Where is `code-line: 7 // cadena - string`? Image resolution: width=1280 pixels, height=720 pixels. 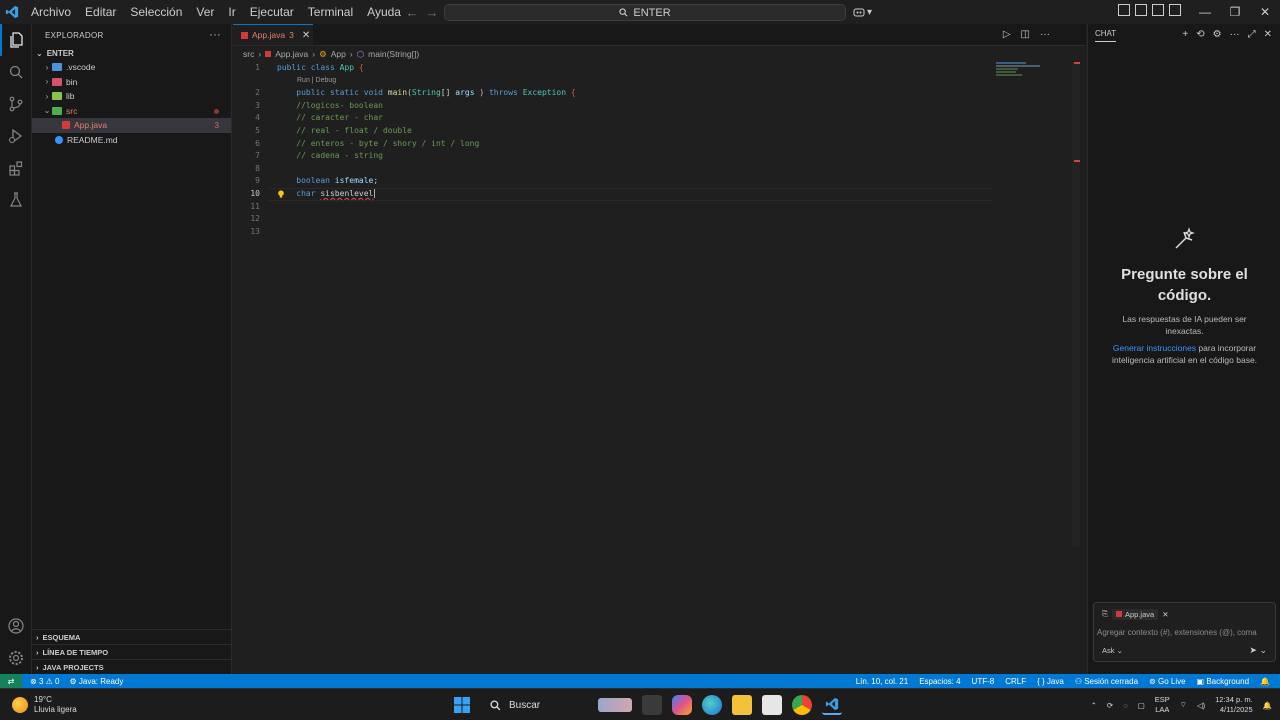 code-line: 7 // cadena - string is located at coordinates (613, 156).